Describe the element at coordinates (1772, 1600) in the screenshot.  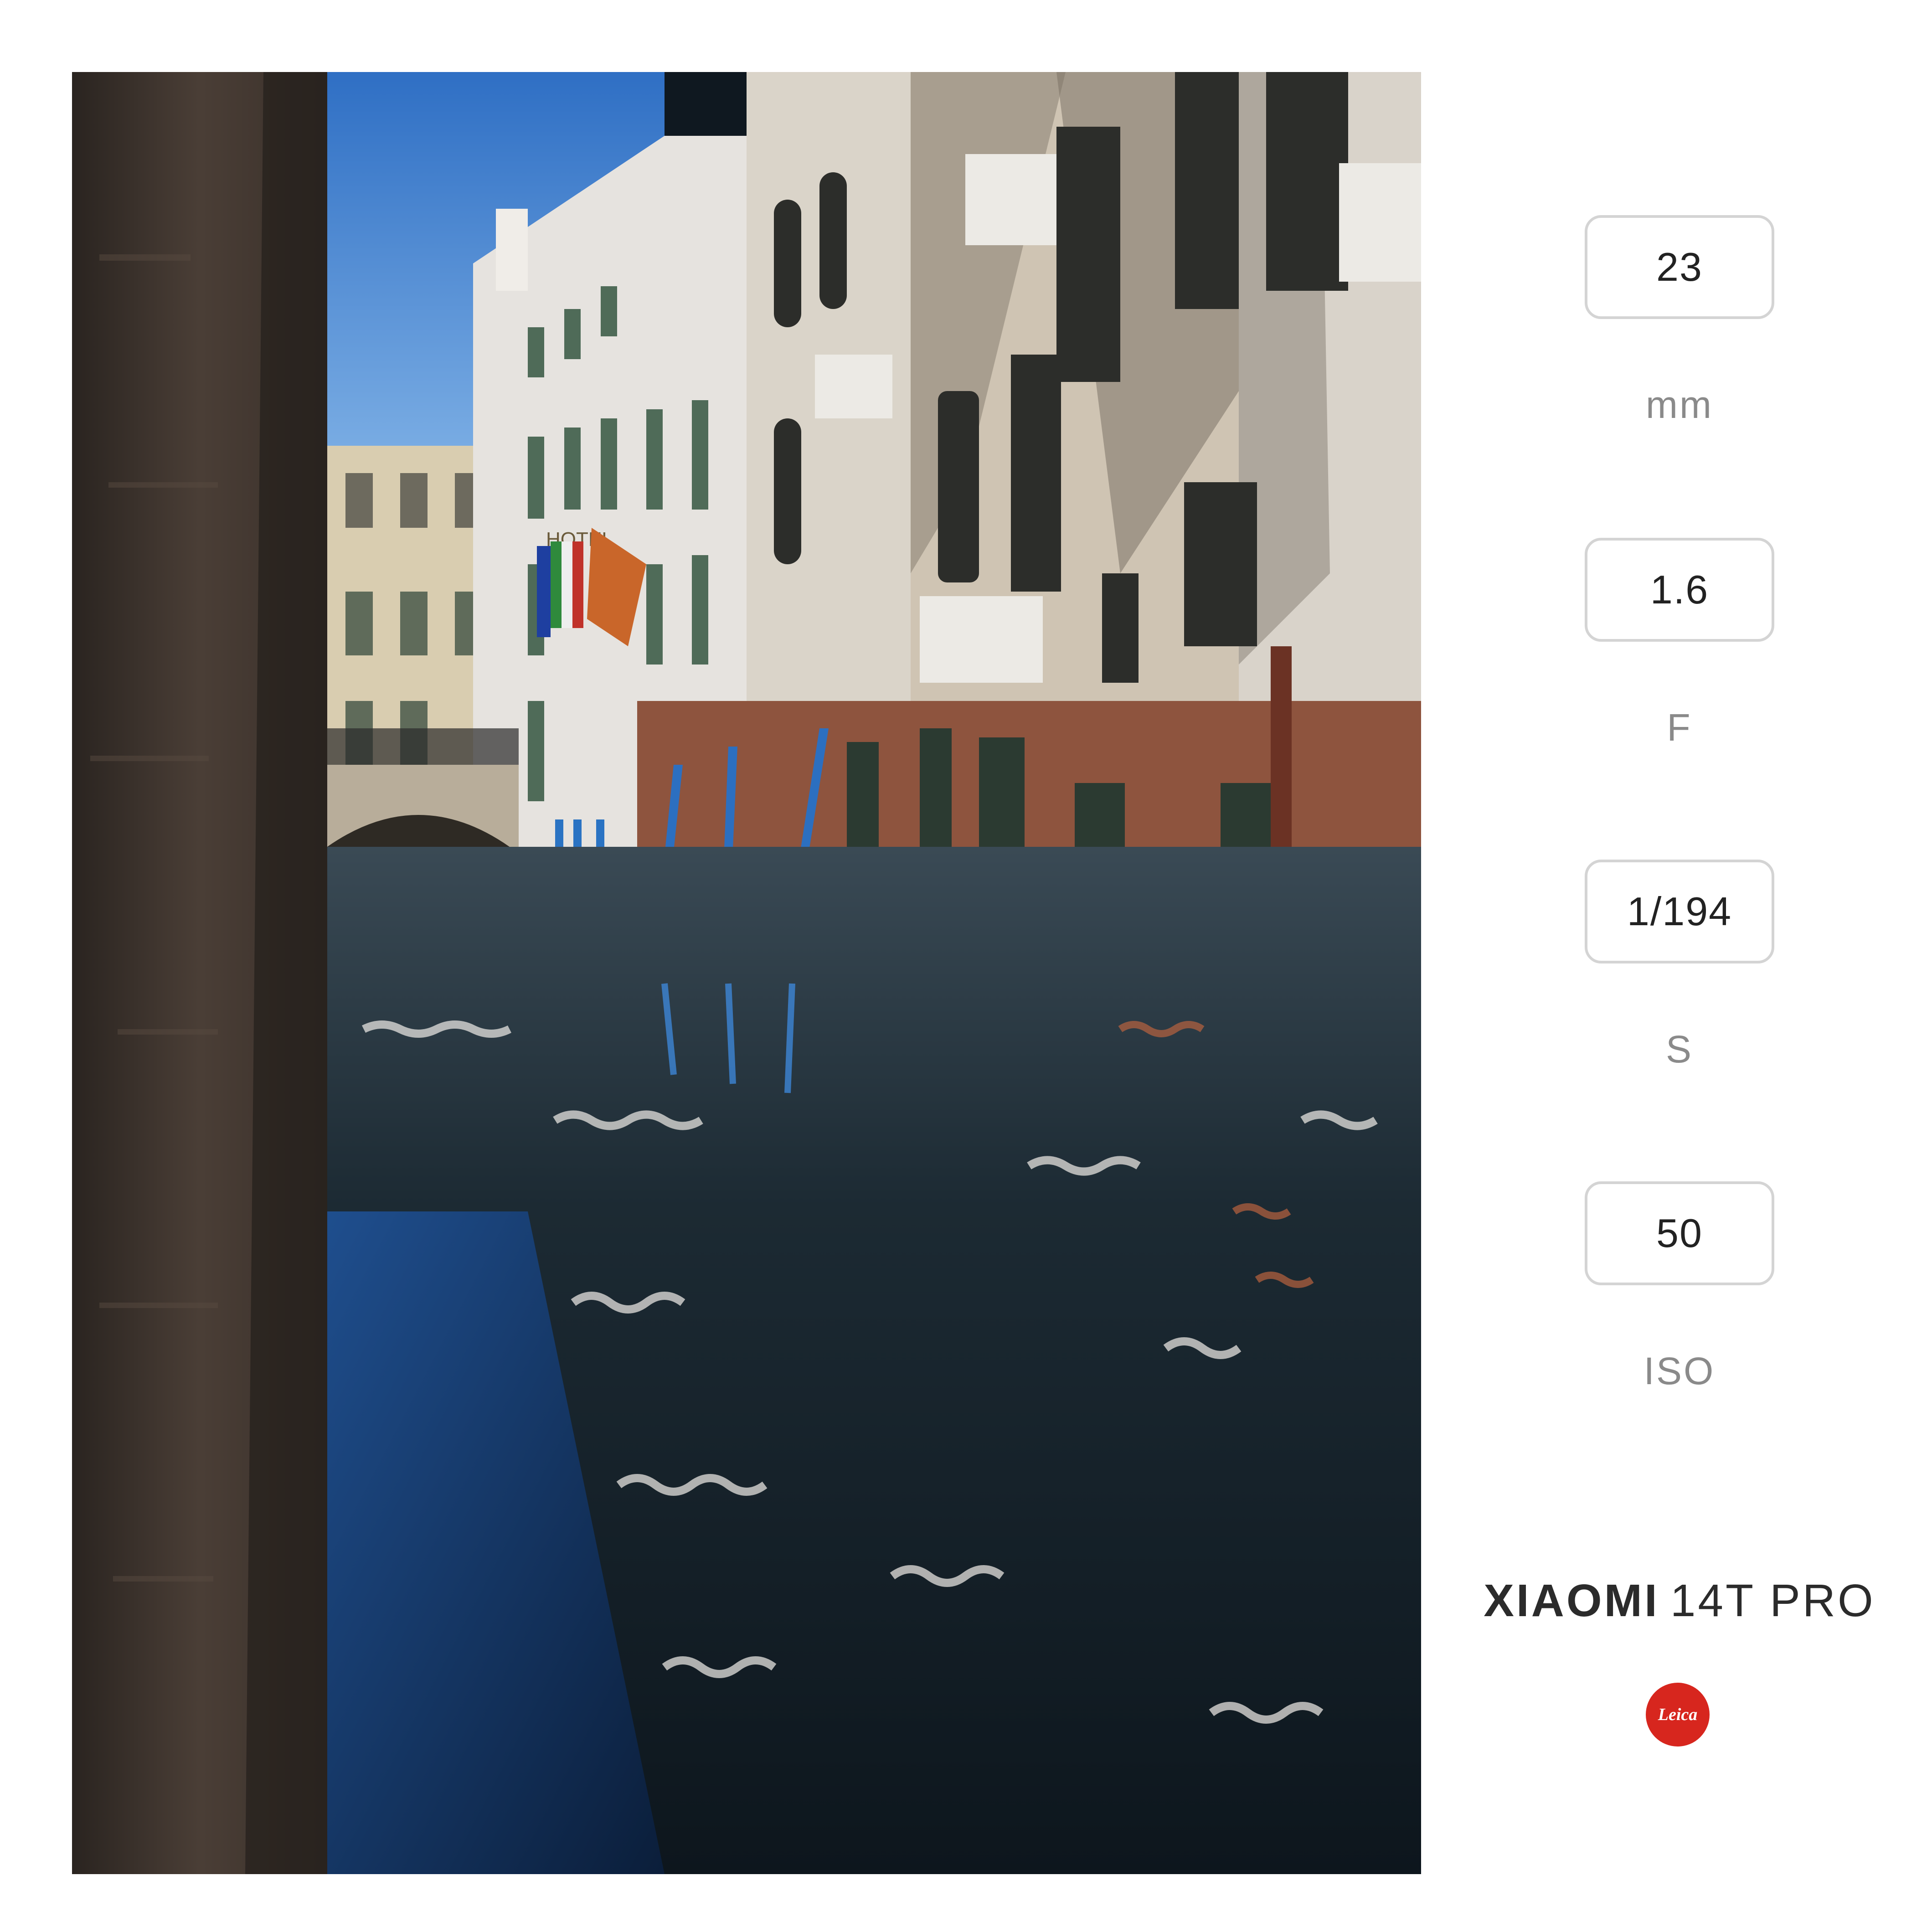
I see `camera-model: 14T PRO` at that location.